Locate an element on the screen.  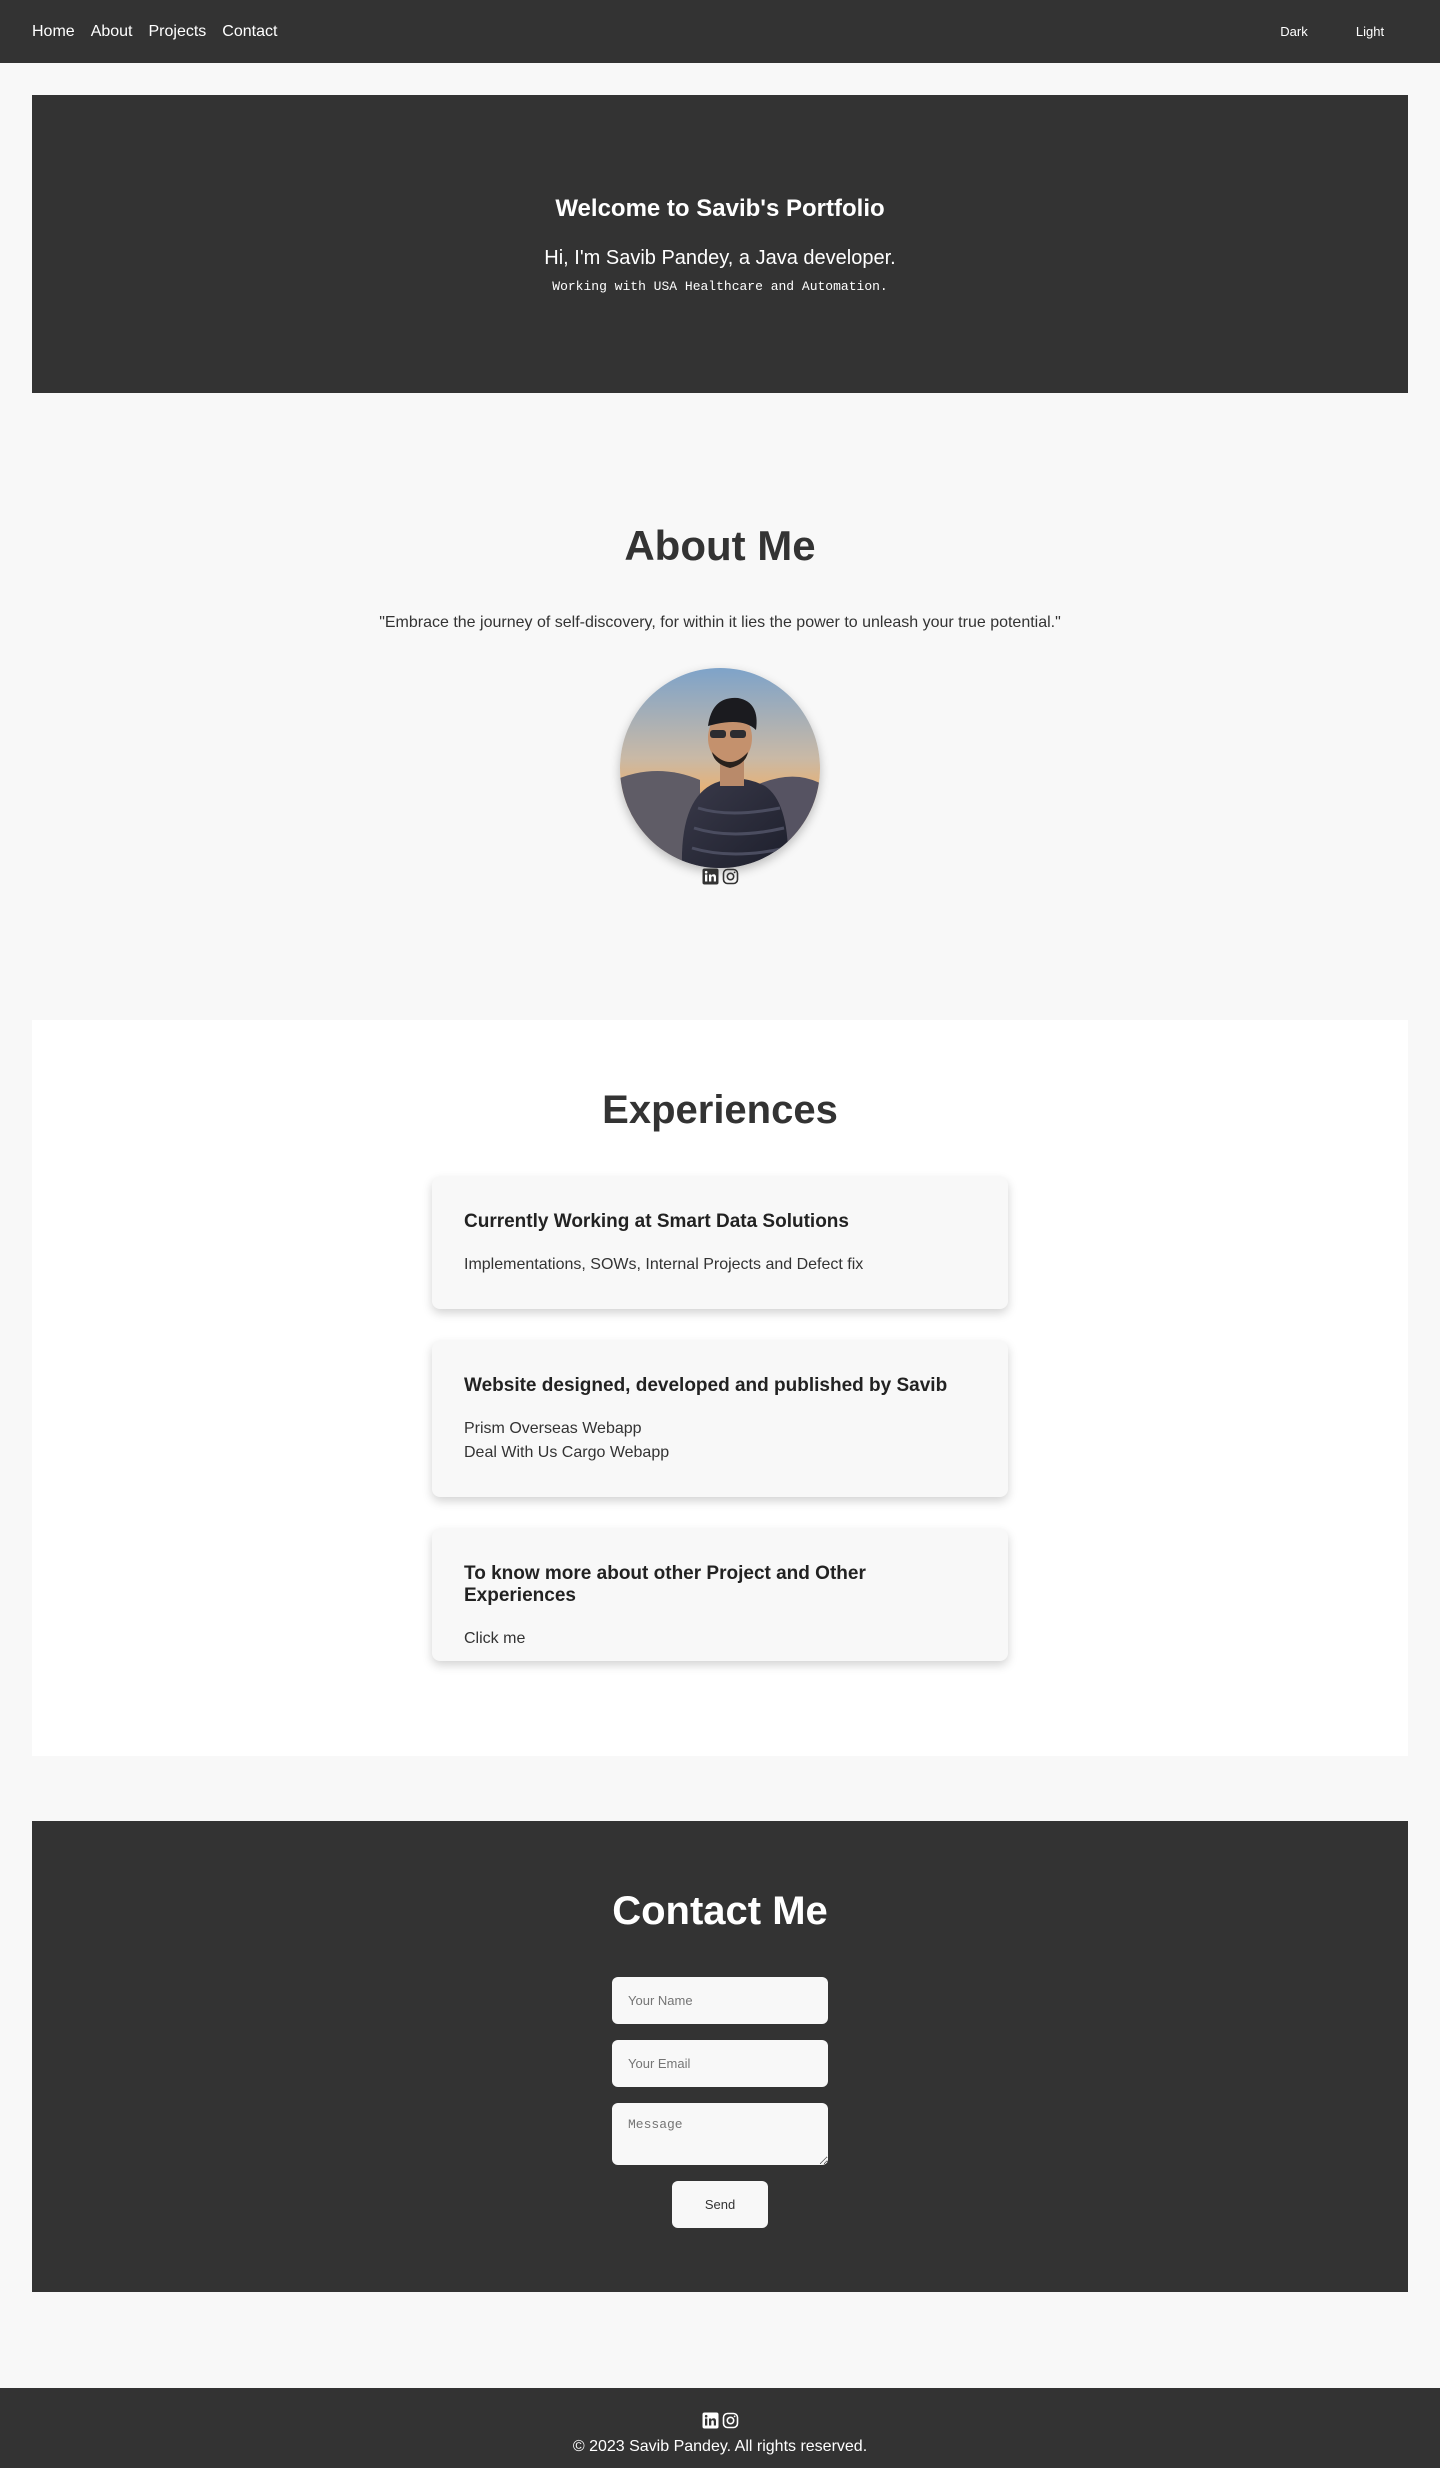
light-theme-button: Light is located at coordinates (1370, 32).